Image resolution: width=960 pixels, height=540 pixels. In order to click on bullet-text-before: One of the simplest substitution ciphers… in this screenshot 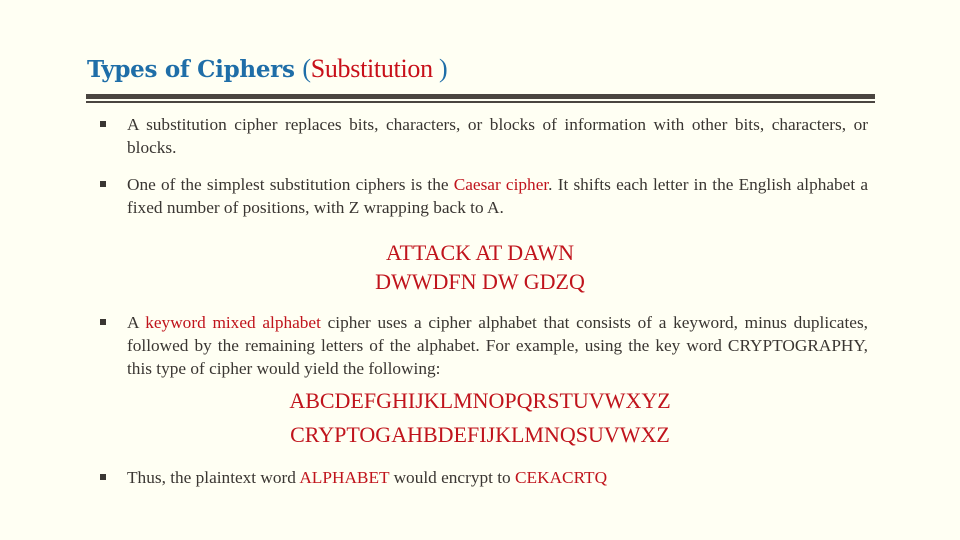, I will do `click(290, 184)`.